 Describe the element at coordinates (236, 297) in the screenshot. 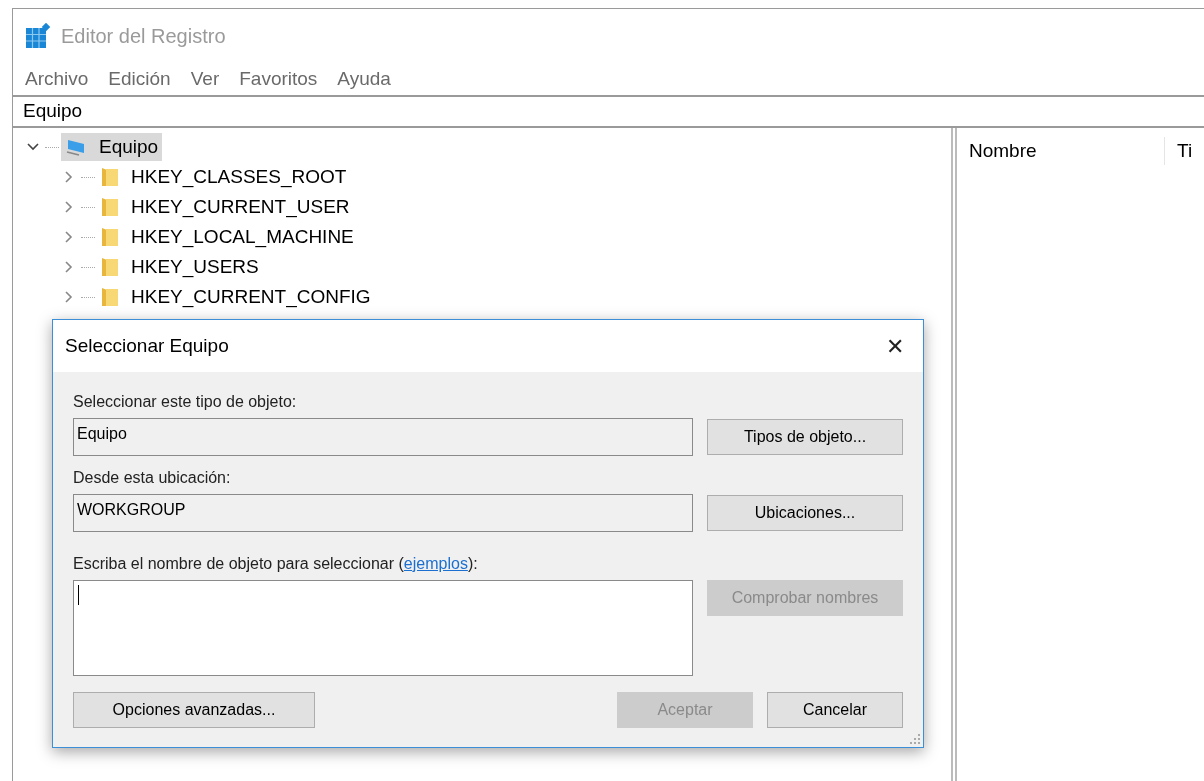

I see `tree-item: HKEY_CURRENT_CONFIG` at that location.